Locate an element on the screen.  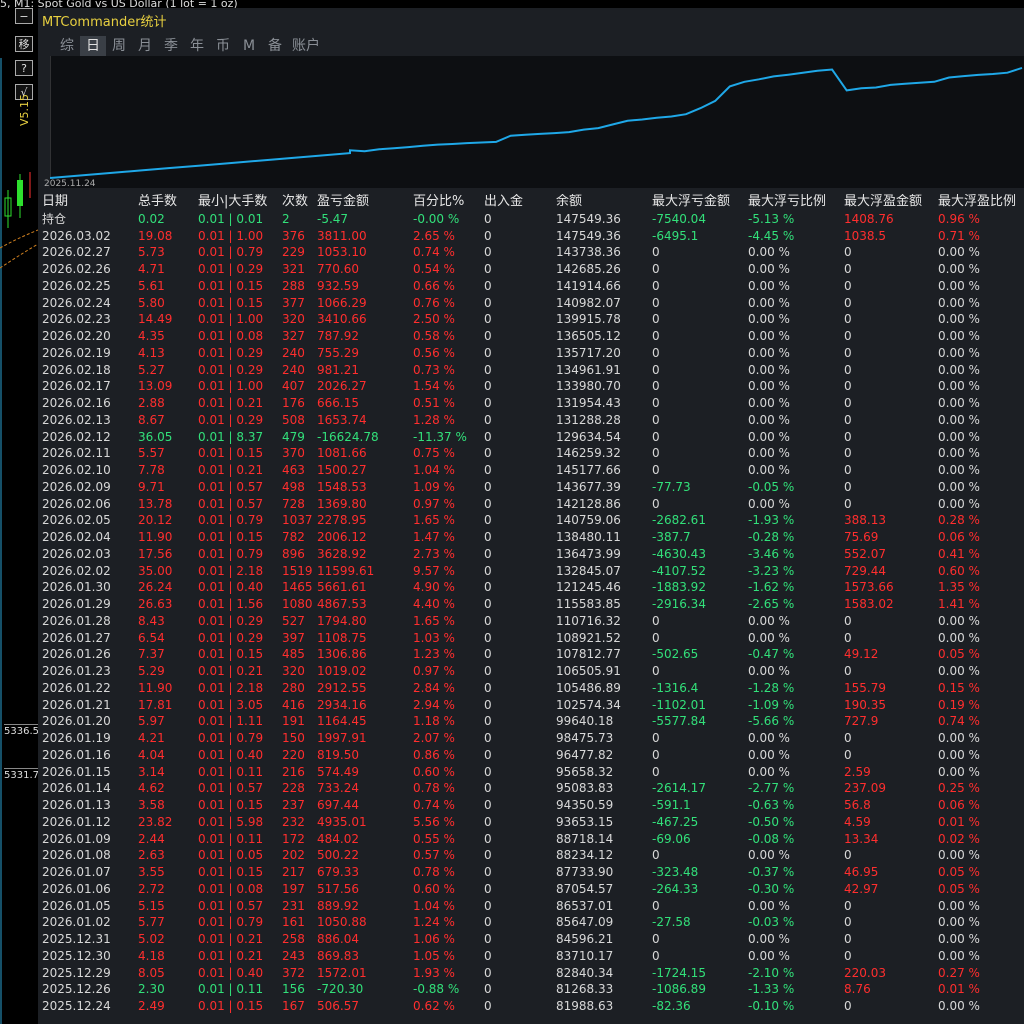
cell-total-lots: 5.29 is located at coordinates (151, 671).